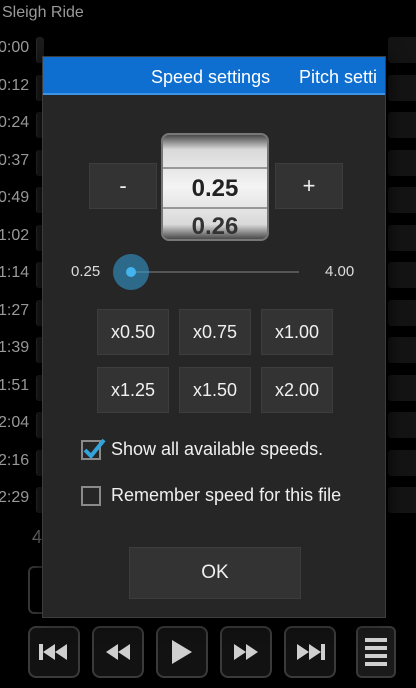 This screenshot has width=416, height=688. I want to click on remember-speed-checkbox, so click(91, 495).